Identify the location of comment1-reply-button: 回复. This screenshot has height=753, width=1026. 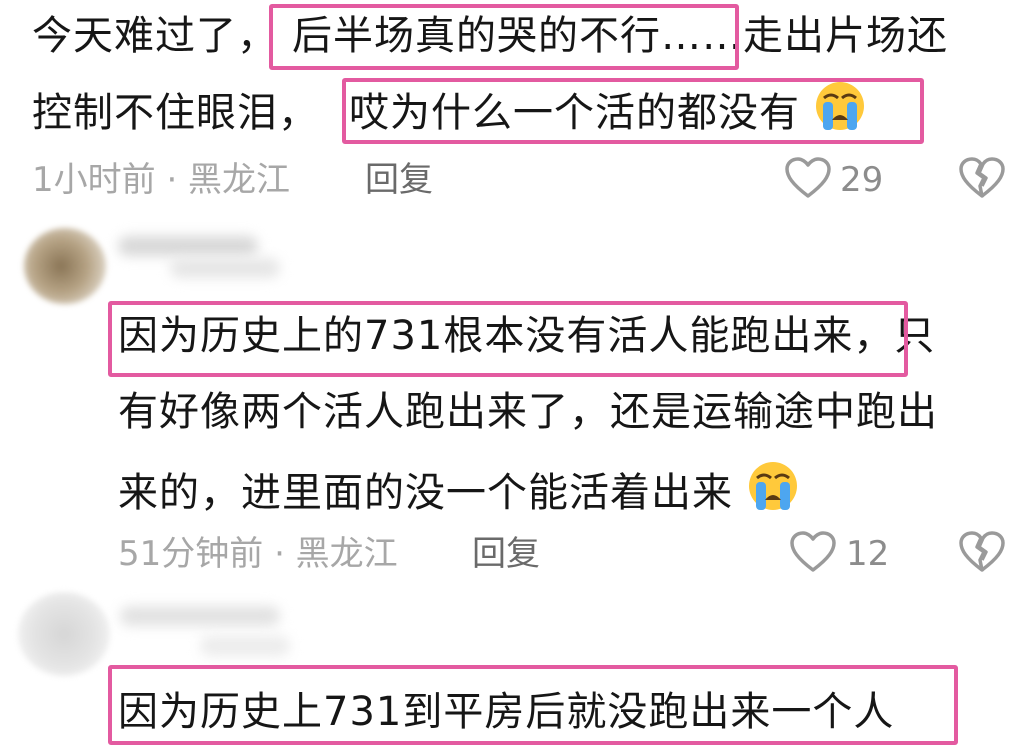
(399, 180).